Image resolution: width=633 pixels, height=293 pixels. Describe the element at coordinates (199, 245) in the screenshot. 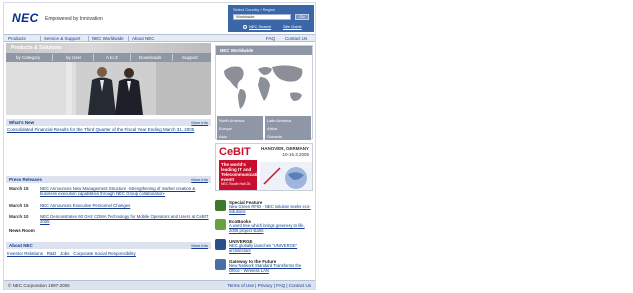

I see `about-nec-more-link: More info` at that location.